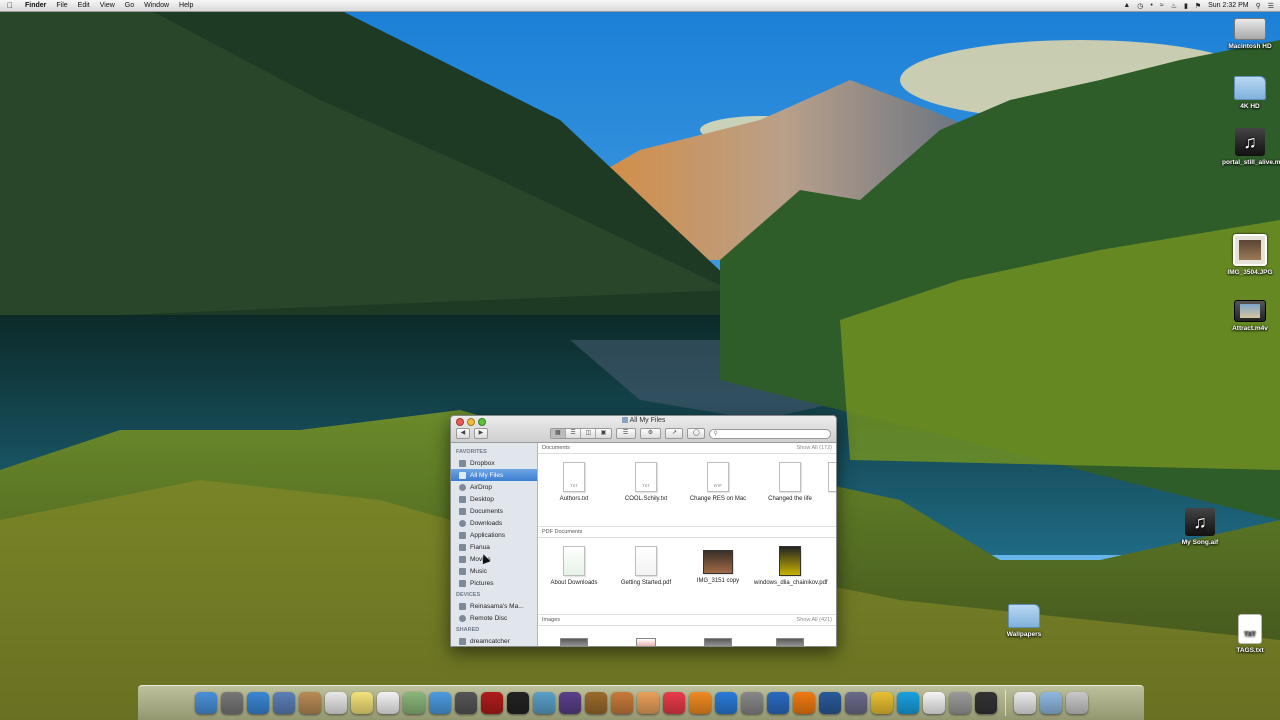  Describe the element at coordinates (1250, 91) in the screenshot. I see `desktop-icon-4k-hd: 4K HD` at that location.